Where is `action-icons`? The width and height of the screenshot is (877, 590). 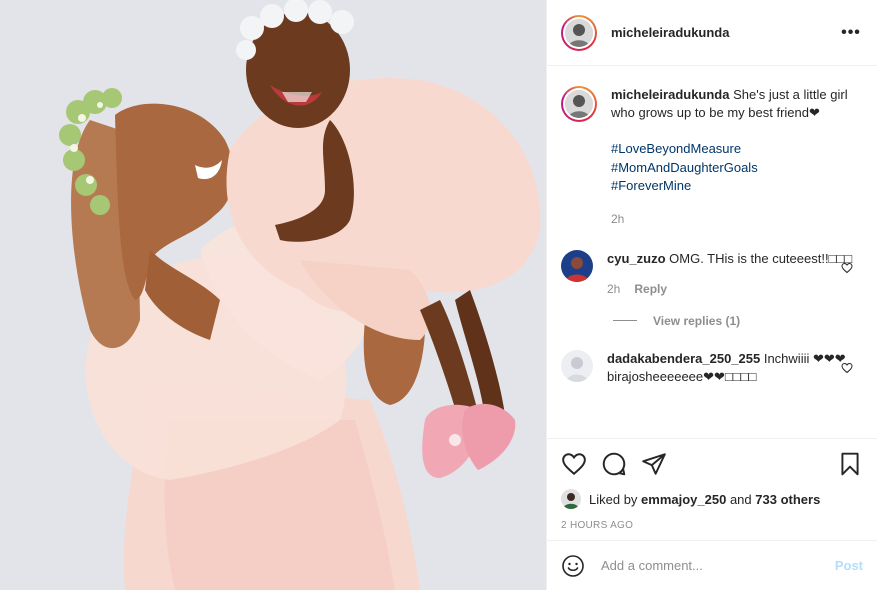 action-icons is located at coordinates (712, 464).